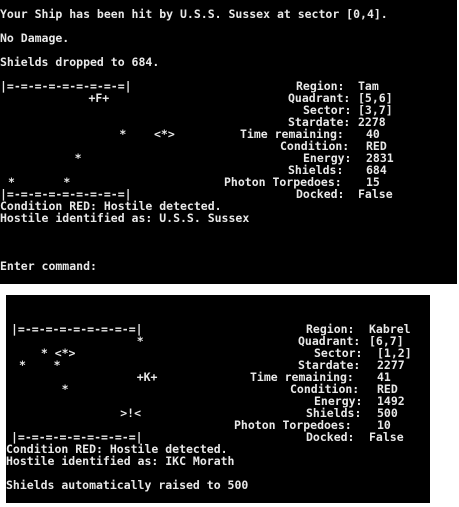 Image resolution: width=459 pixels, height=507 pixels. Describe the element at coordinates (127, 485) in the screenshot. I see `shields-raised-message: Shields automatically raised to 500` at that location.